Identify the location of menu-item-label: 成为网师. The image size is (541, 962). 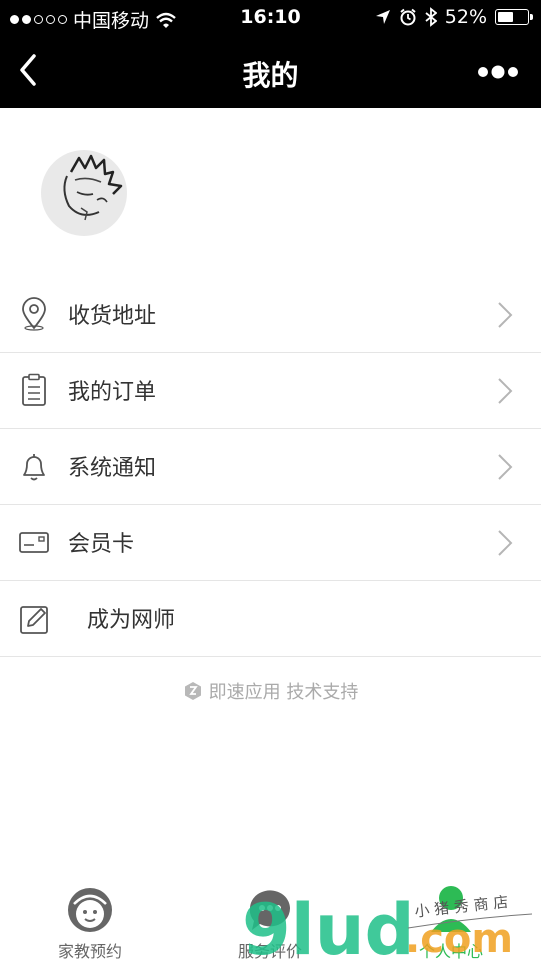
(131, 620).